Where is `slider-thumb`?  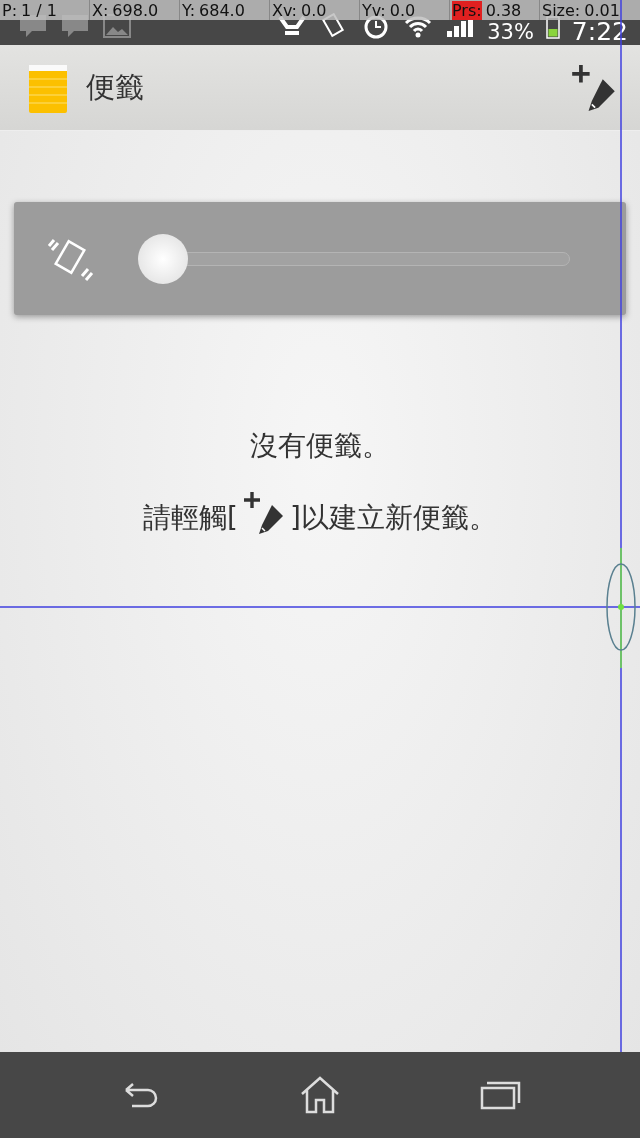
slider-thumb is located at coordinates (163, 258).